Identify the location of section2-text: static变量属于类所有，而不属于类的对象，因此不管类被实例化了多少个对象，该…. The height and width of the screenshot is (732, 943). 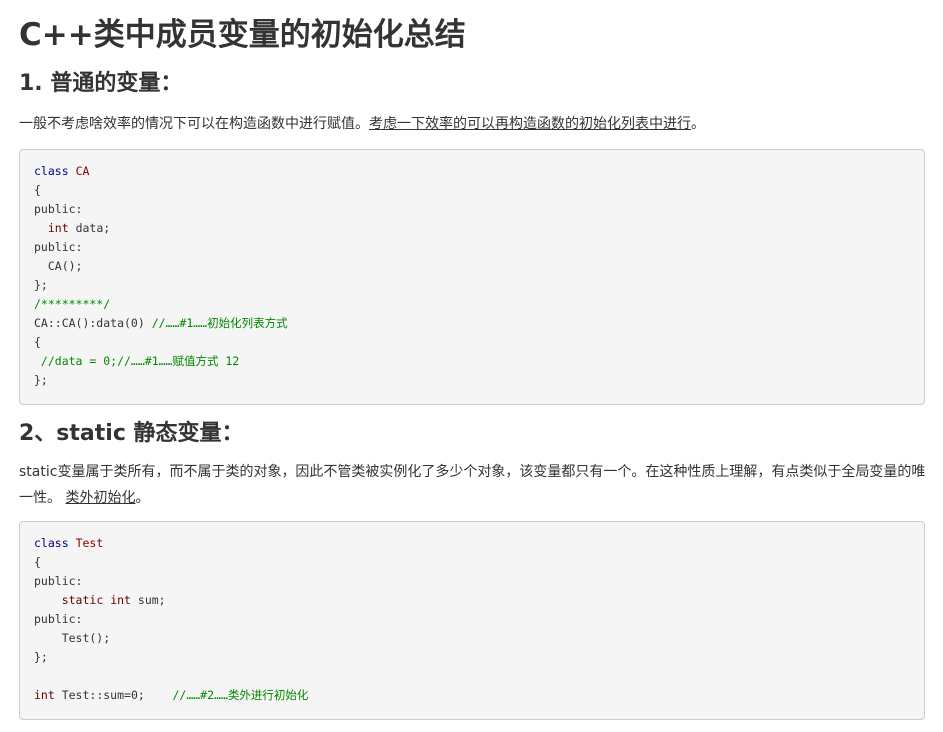
(472, 485).